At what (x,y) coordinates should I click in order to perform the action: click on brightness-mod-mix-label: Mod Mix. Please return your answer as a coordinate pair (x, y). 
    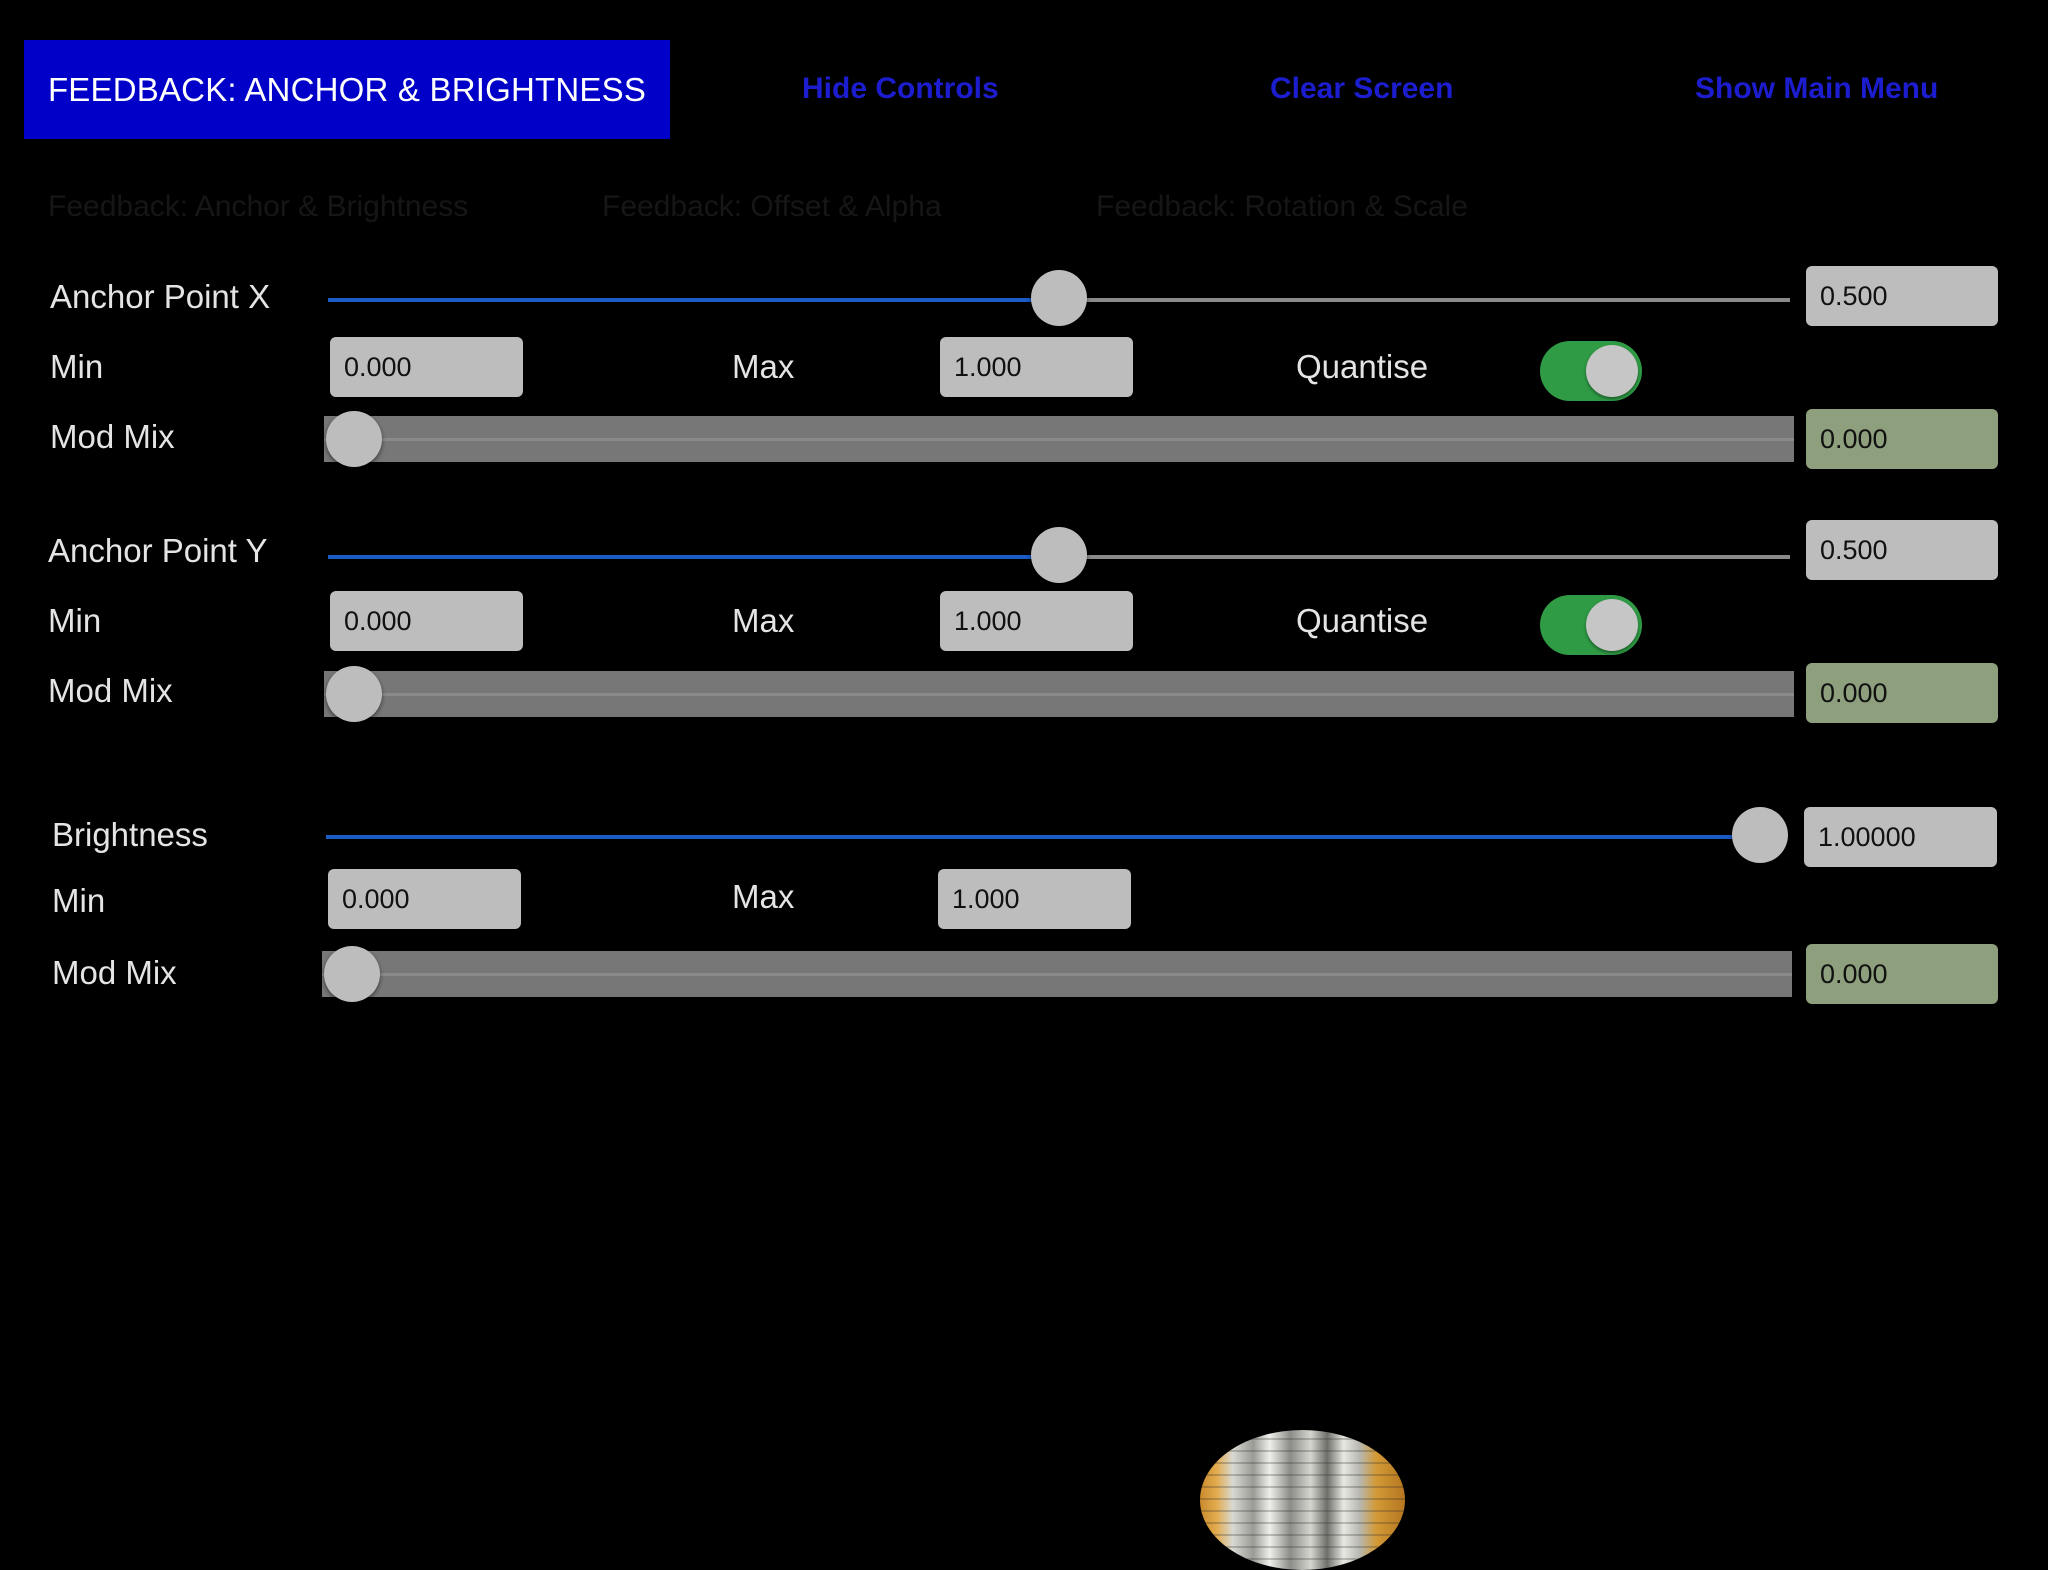
    Looking at the image, I should click on (114, 972).